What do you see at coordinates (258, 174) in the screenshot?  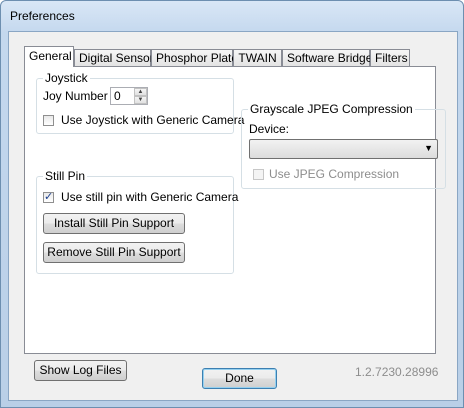 I see `use-jpeg-compression-checkbox` at bounding box center [258, 174].